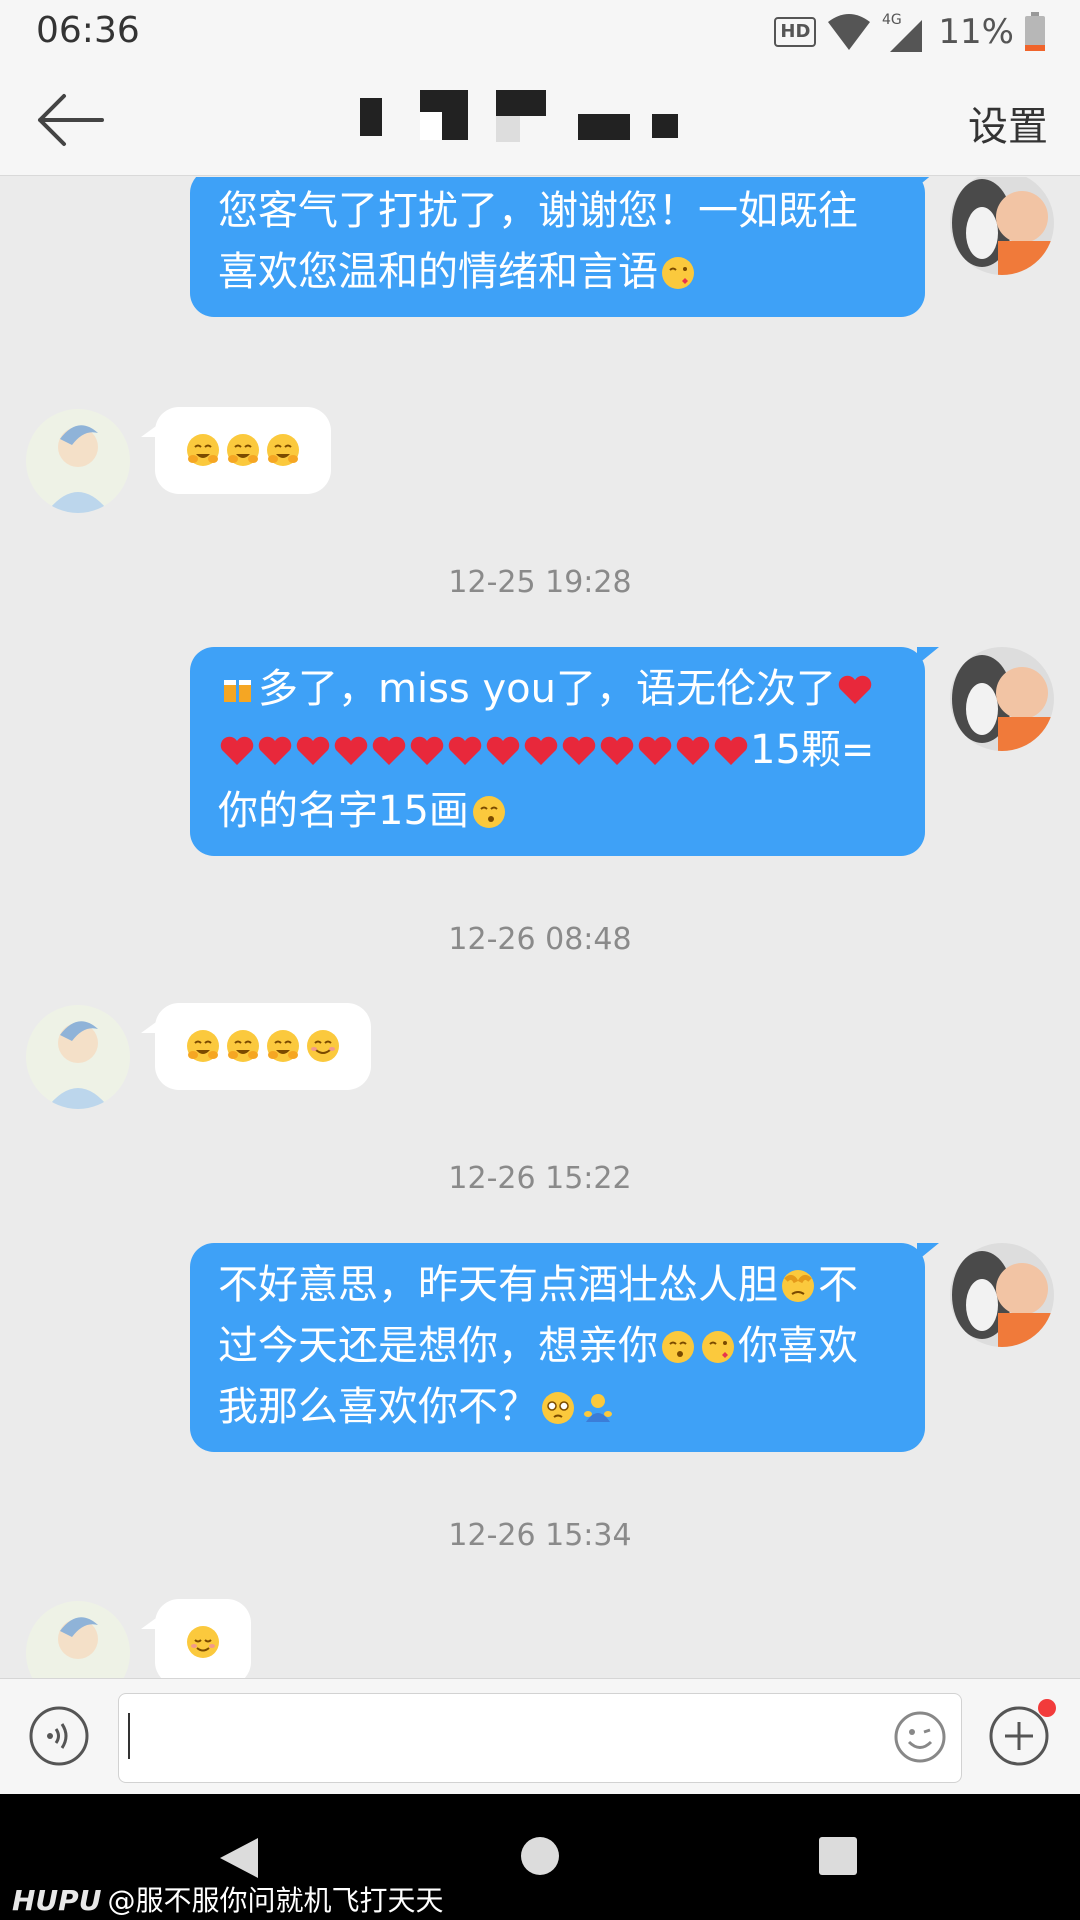 The width and height of the screenshot is (1080, 1920). Describe the element at coordinates (343, 811) in the screenshot. I see `message-text: 你的名字15画` at that location.